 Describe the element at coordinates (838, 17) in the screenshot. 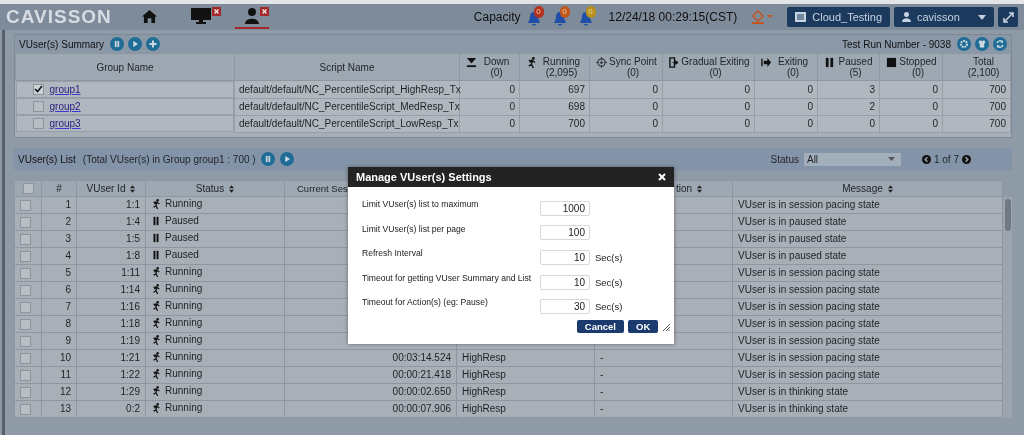

I see `project-button: Cloud_Testing` at that location.